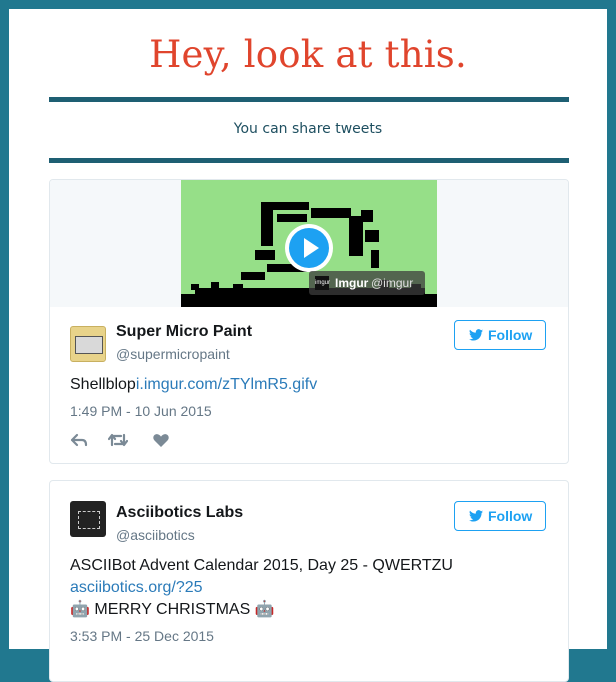 This screenshot has width=616, height=682. What do you see at coordinates (173, 354) in the screenshot?
I see `author-handle: @supermicropaint` at bounding box center [173, 354].